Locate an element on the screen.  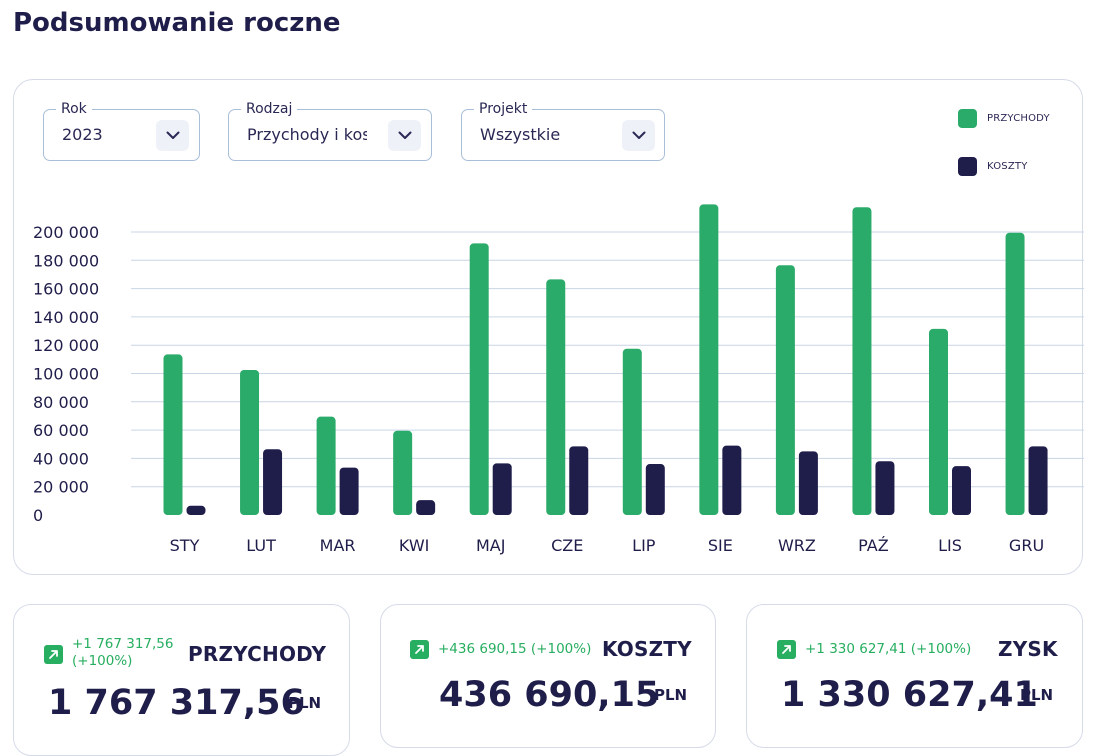
x-tick-label: GRU is located at coordinates (1026, 545).